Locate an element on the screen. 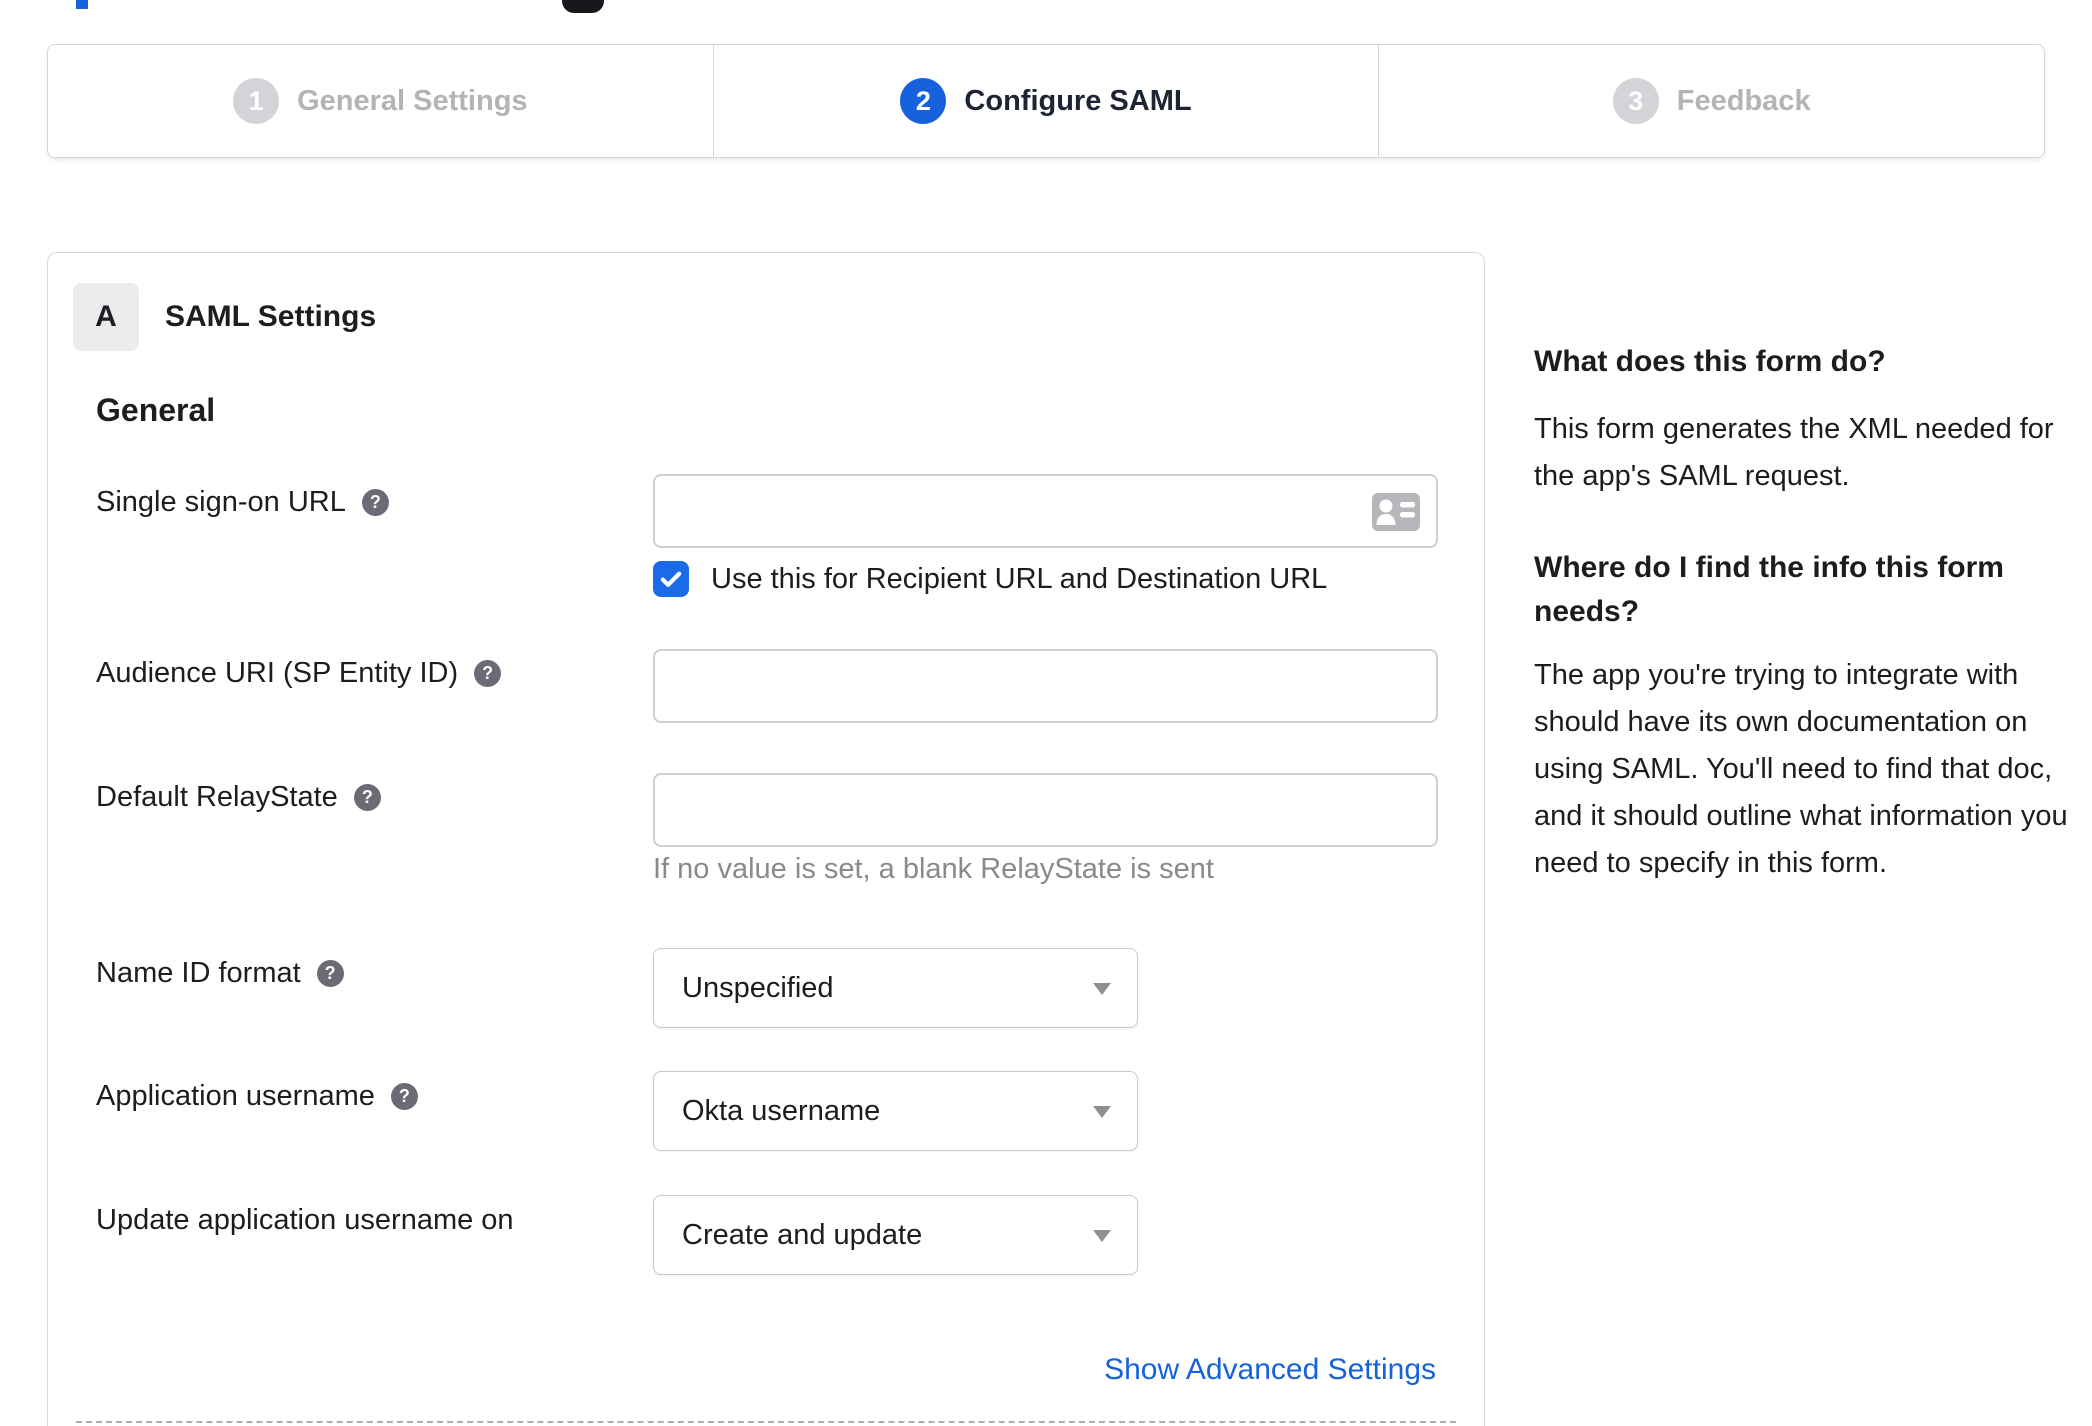 This screenshot has height=1426, width=2092. app-username-help-icon: ? is located at coordinates (404, 1096).